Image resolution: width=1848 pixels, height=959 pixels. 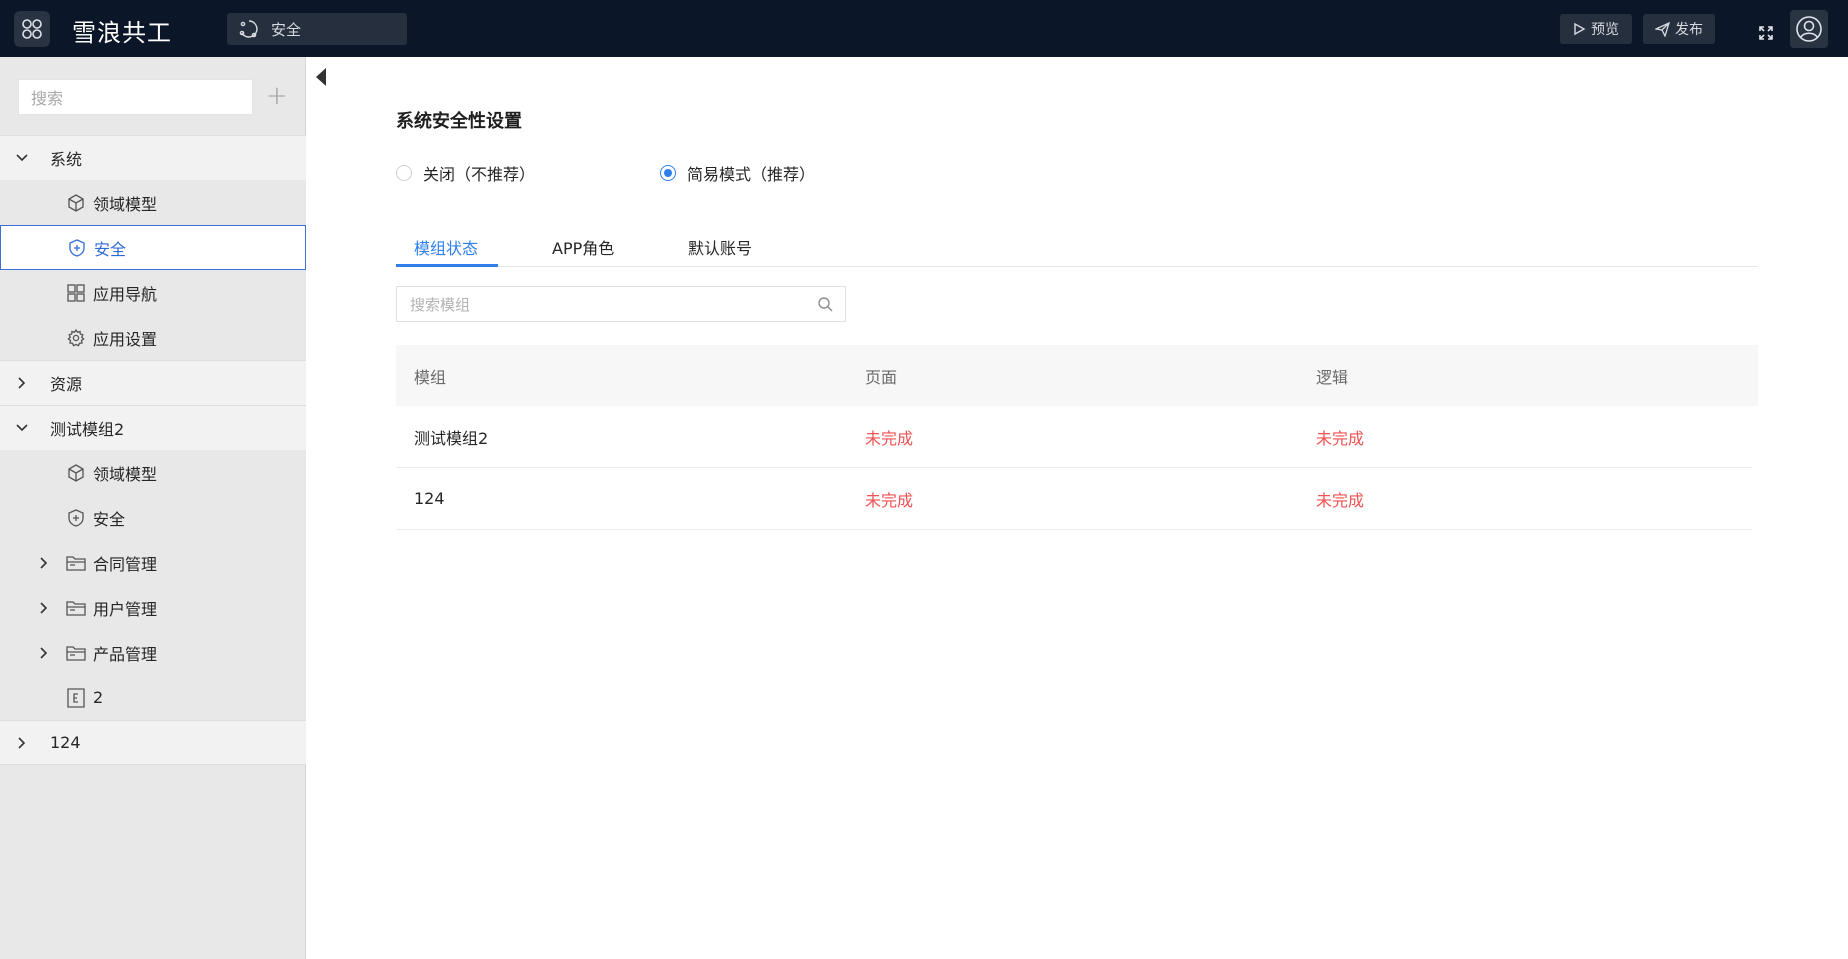 What do you see at coordinates (1689, 30) in the screenshot?
I see `publish-label: 发布` at bounding box center [1689, 30].